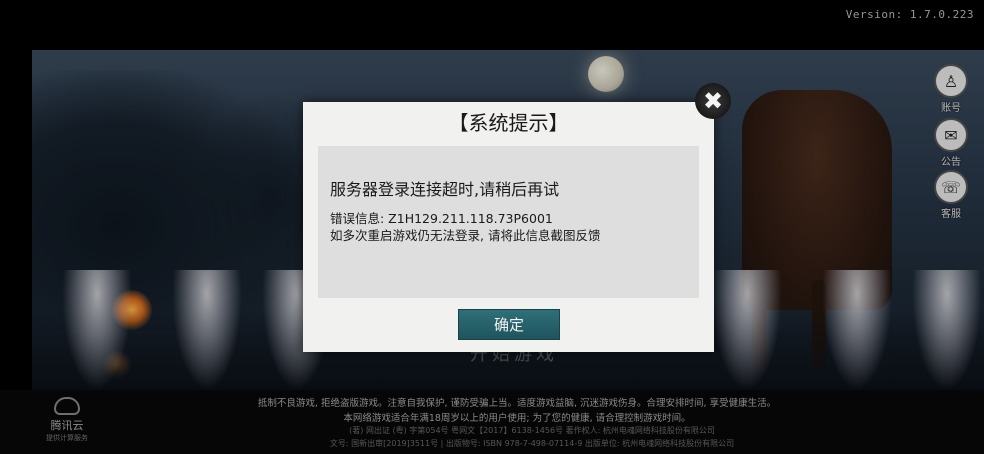  Describe the element at coordinates (445, 189) in the screenshot. I see `error-message: 服务器登录连接超时,请稍后再试` at that location.